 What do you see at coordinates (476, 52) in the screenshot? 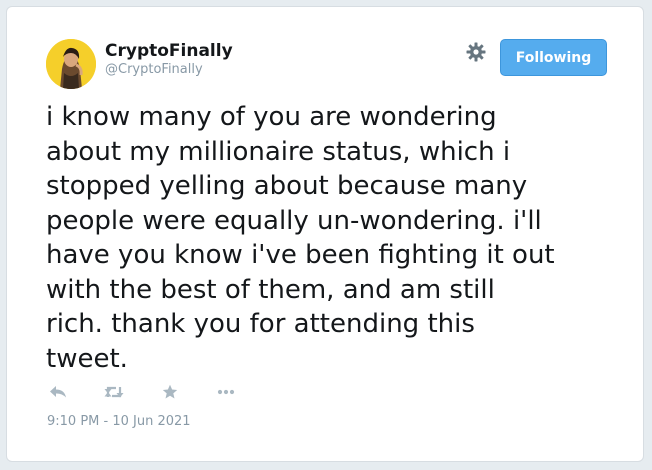
I see `gear-icon` at bounding box center [476, 52].